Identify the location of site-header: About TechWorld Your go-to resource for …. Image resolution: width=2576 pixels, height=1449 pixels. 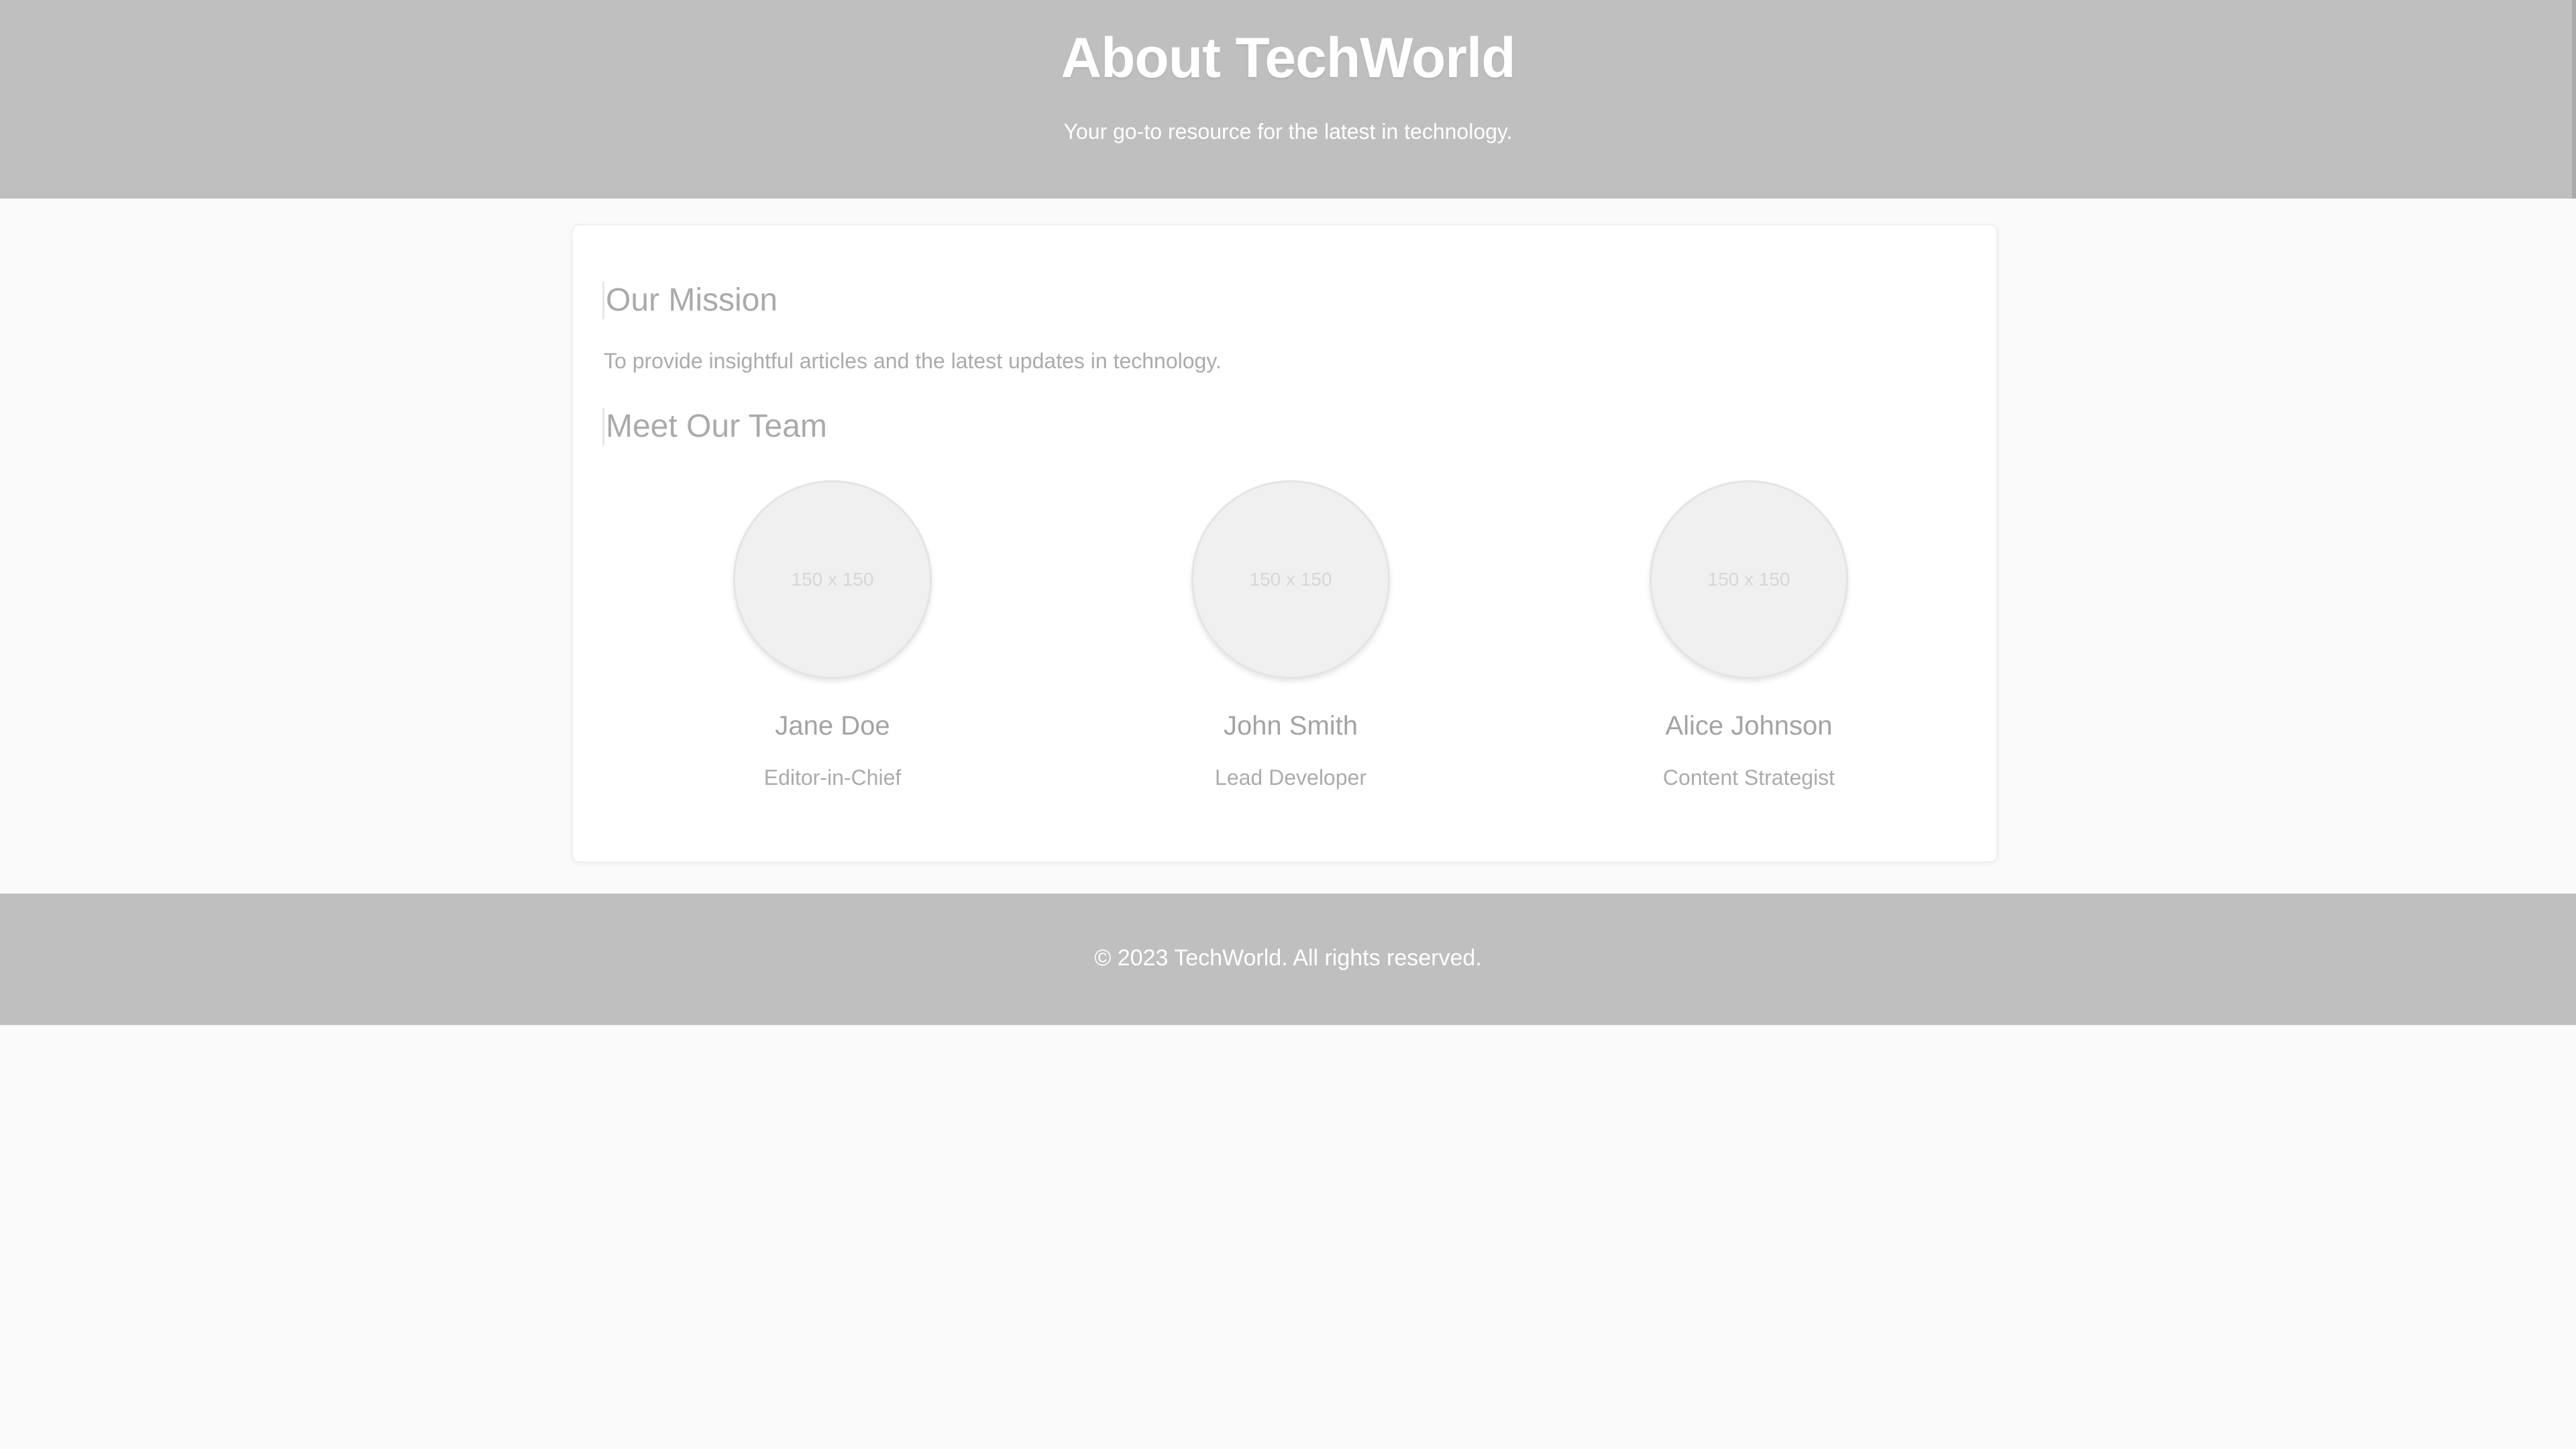
(1288, 99).